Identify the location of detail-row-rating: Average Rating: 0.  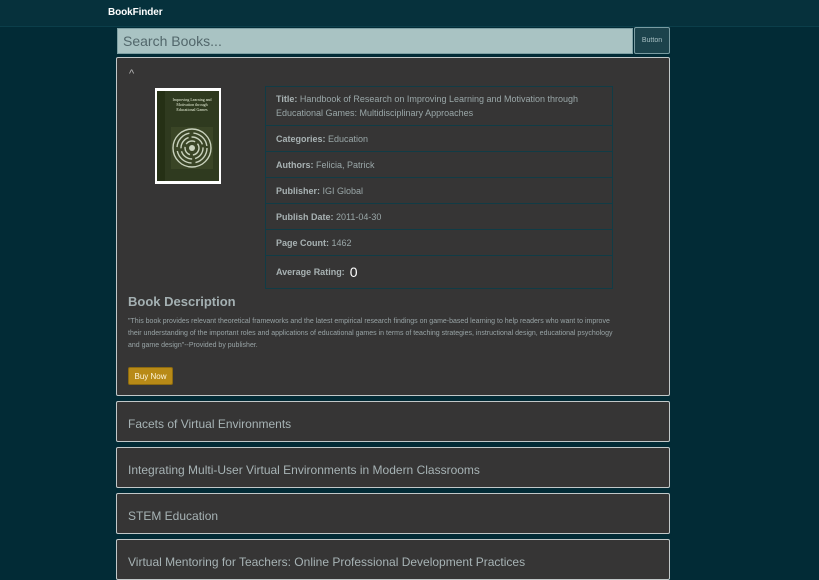
(439, 272).